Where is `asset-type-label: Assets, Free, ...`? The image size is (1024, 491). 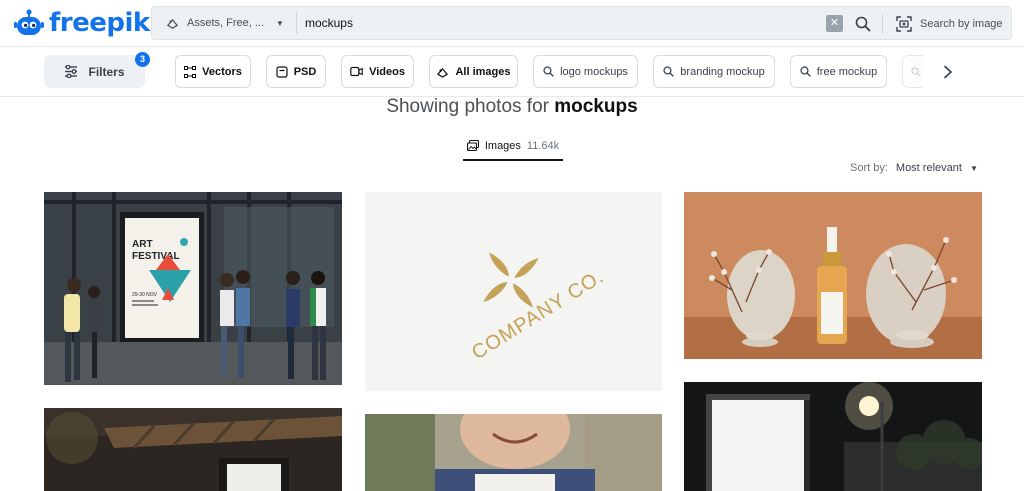
asset-type-label: Assets, Free, ... is located at coordinates (226, 23).